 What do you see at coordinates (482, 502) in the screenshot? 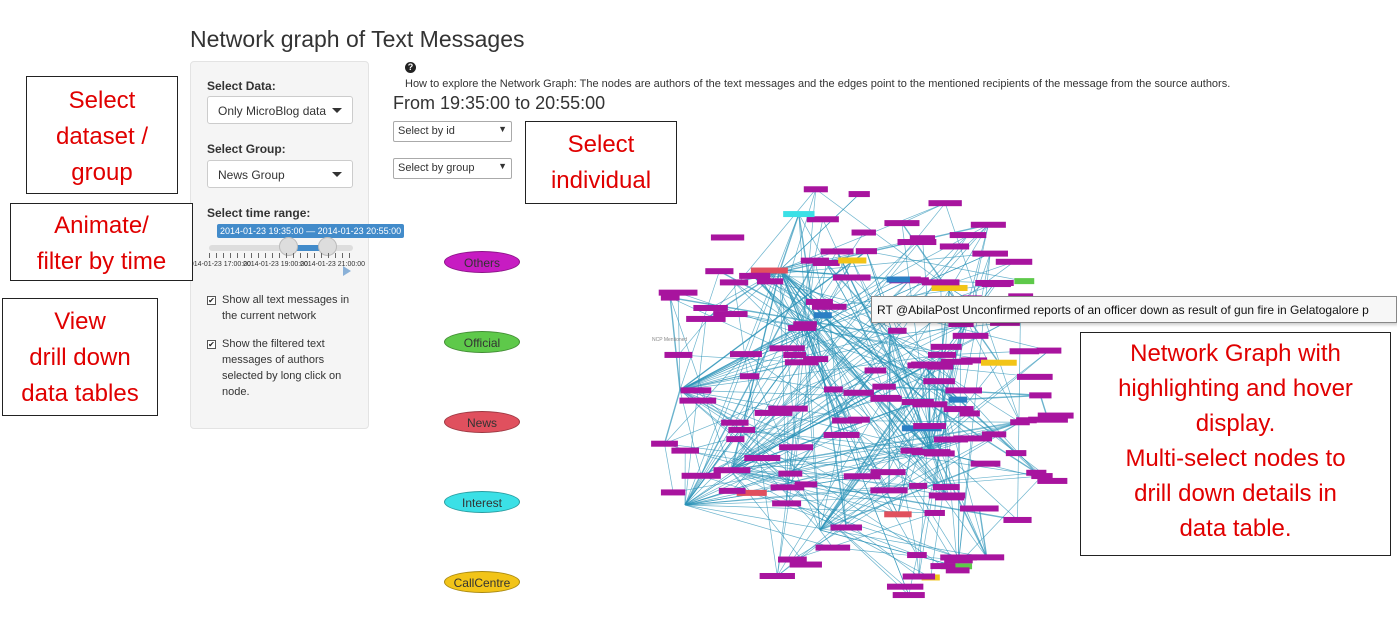
I see `legend-interest: Interest` at bounding box center [482, 502].